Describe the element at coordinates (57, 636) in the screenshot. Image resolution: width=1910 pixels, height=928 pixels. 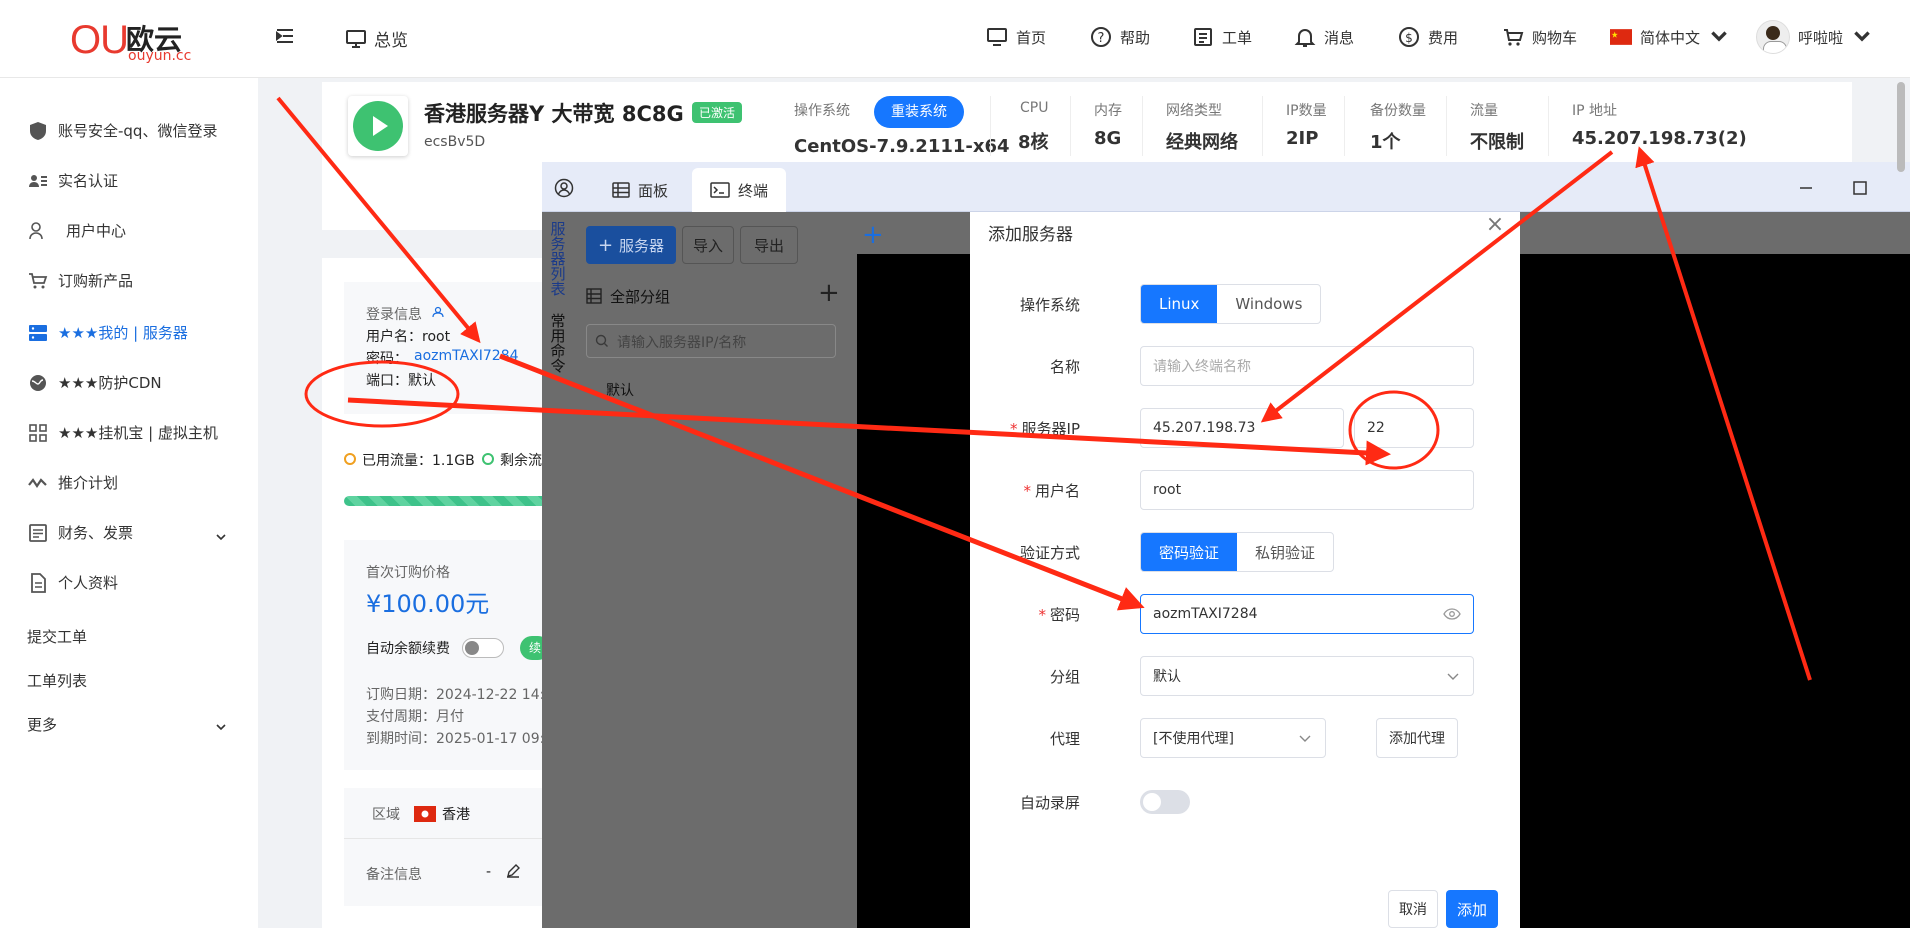
I see `sidebar-item-submit-ticket: 提交工单` at that location.